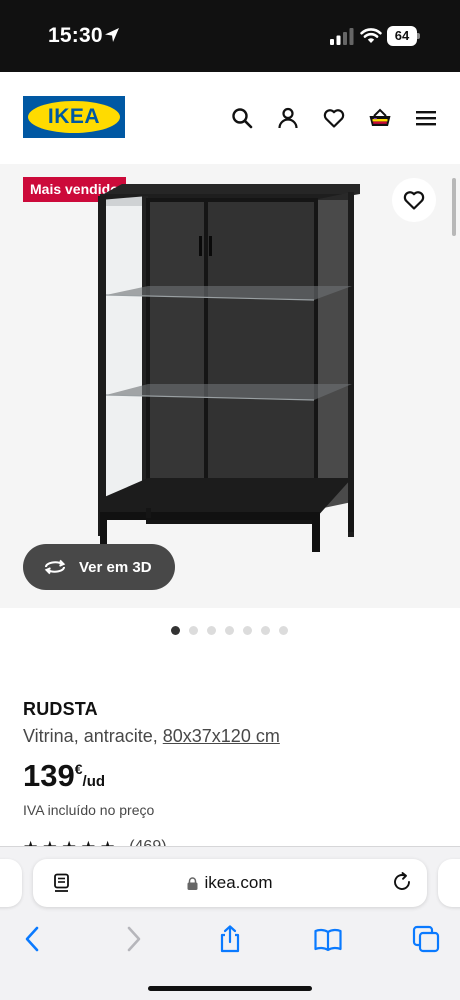 This screenshot has height=1000, width=460. What do you see at coordinates (230, 988) in the screenshot?
I see `home-indicator` at bounding box center [230, 988].